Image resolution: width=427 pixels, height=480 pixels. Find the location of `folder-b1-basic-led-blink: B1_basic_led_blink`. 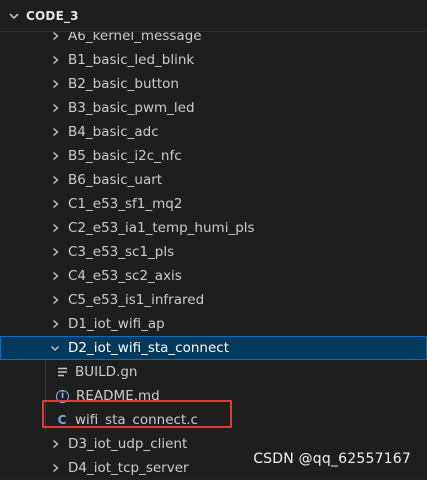

folder-b1-basic-led-blink: B1_basic_led_blink is located at coordinates (213, 60).